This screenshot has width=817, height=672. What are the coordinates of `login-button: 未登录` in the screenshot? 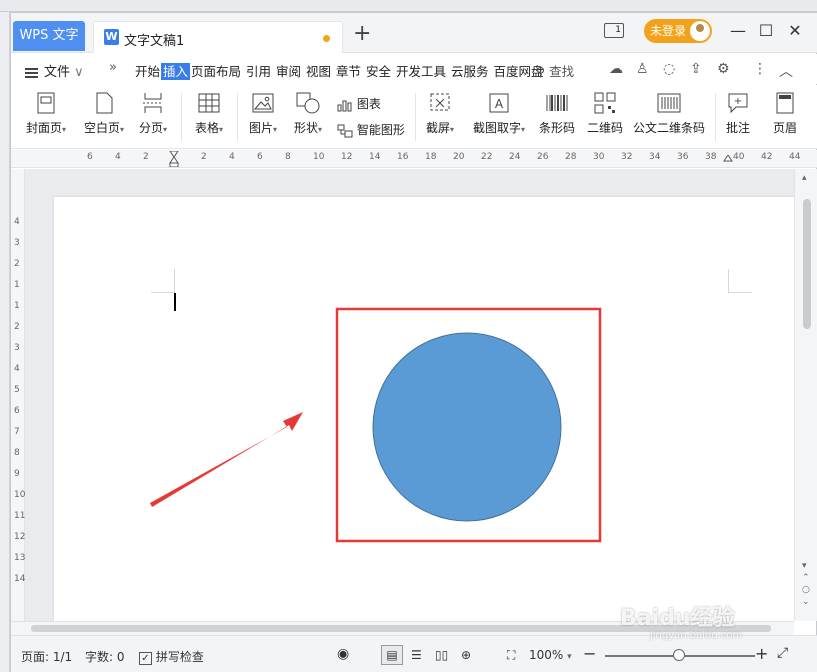 It's located at (678, 31).